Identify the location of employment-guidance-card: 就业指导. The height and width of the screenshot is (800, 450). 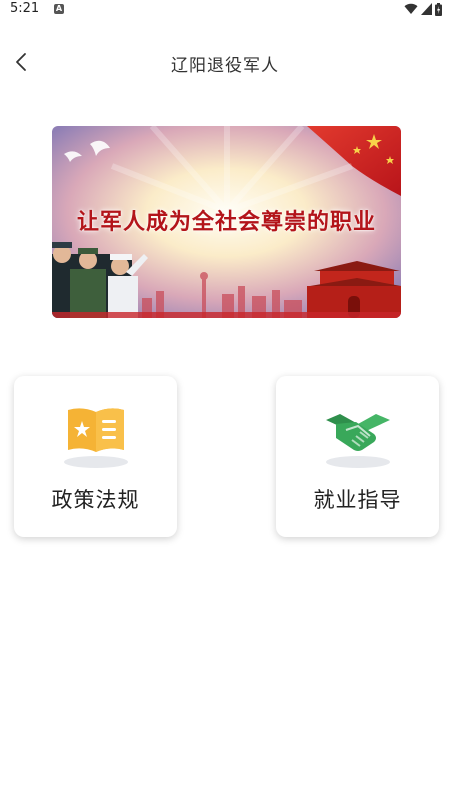
(357, 456).